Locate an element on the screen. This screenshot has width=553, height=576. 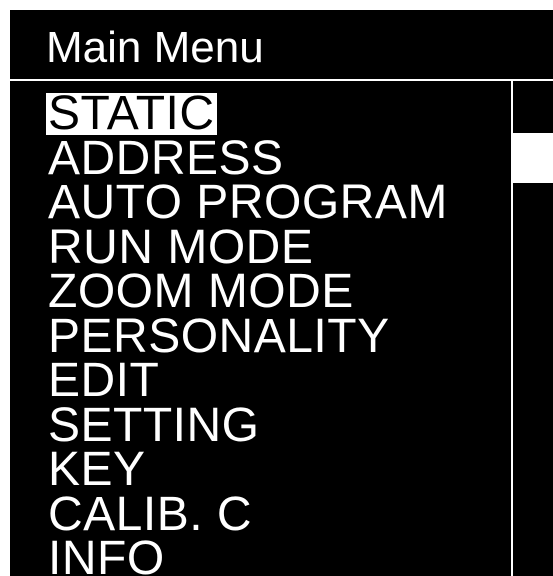
page-title: Main Menu is located at coordinates (155, 47).